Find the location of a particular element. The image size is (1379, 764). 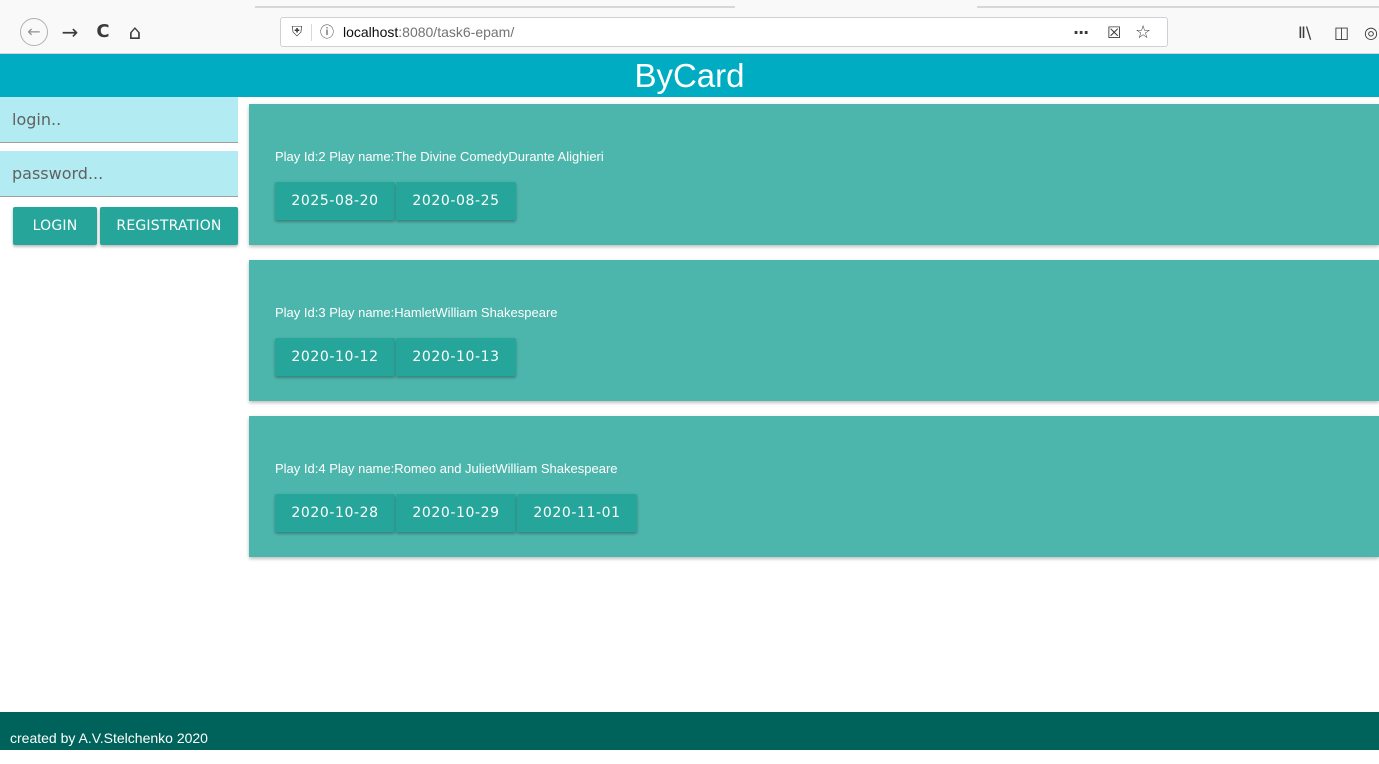

url-text: localhost:8080/task6-epam/ is located at coordinates (428, 32).